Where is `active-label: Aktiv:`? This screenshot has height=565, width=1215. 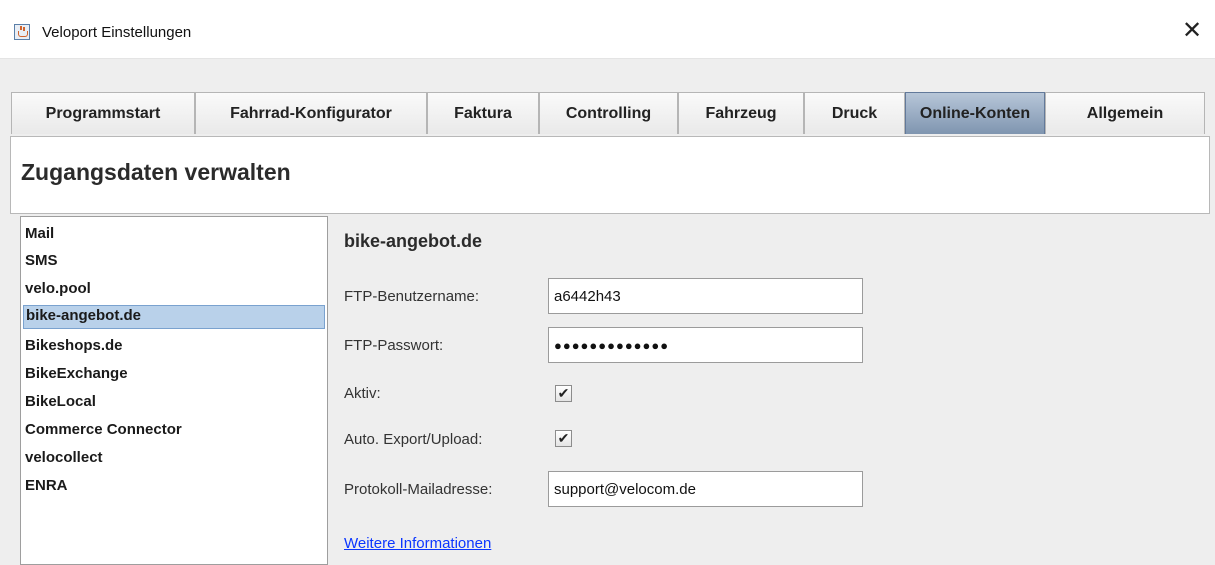
active-label: Aktiv: is located at coordinates (362, 393).